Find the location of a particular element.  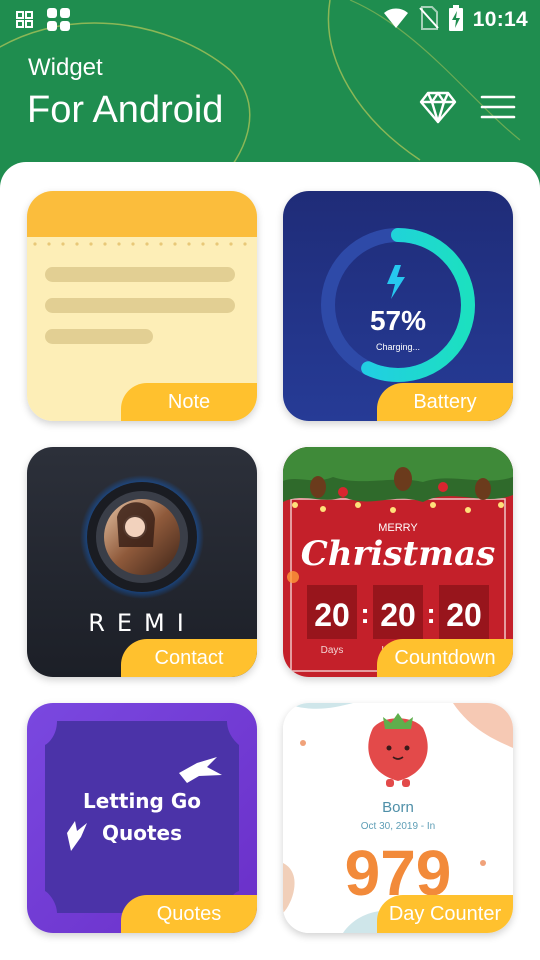

widget-card-battery: 57% Charging... Battery is located at coordinates (398, 306).